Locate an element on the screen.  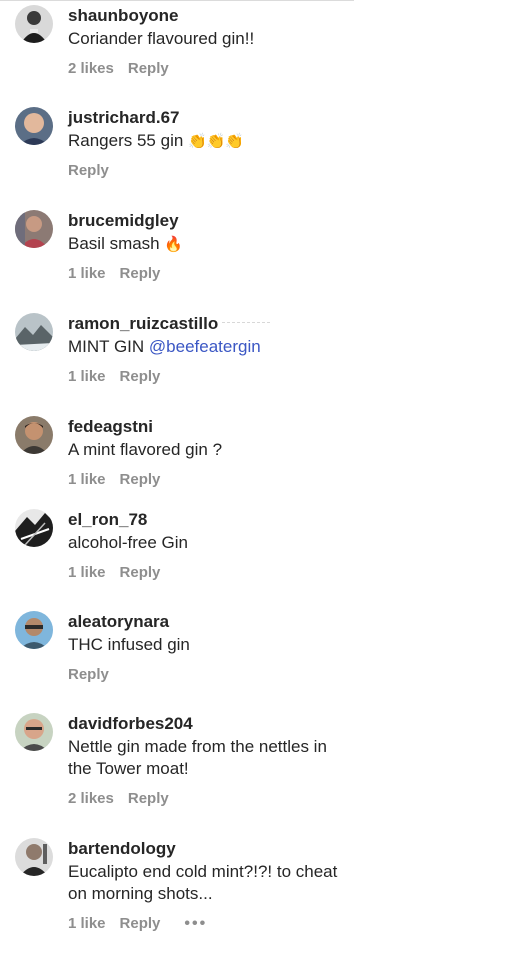
comment-username: shaunboyone is located at coordinates (123, 16).